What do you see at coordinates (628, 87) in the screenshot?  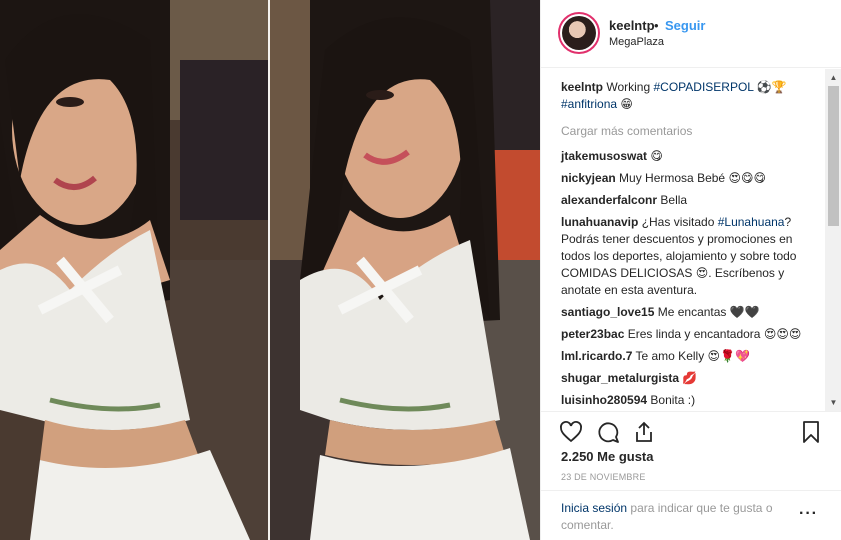 I see `caption-text: Working` at bounding box center [628, 87].